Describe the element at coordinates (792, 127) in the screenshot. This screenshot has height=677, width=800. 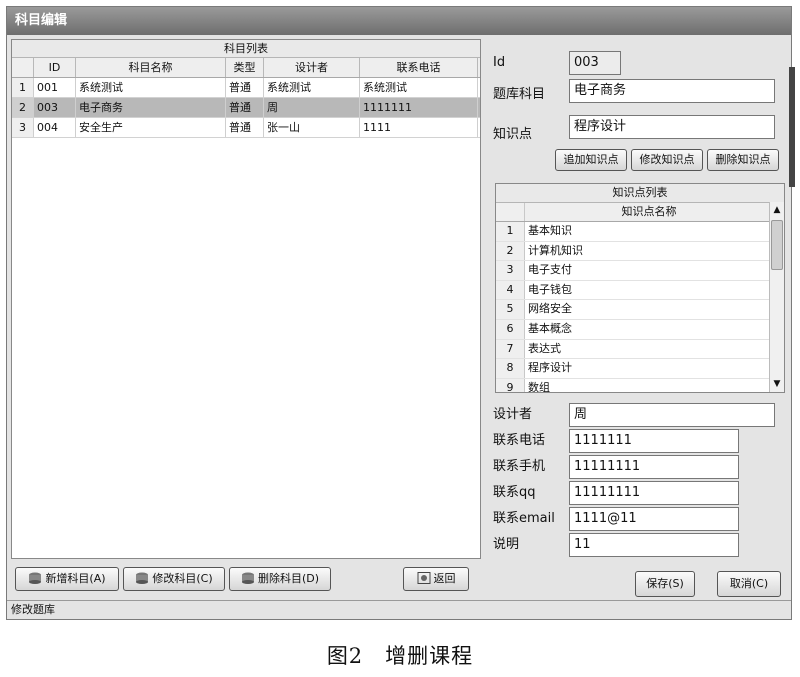
I see `window-edge-scroll` at that location.